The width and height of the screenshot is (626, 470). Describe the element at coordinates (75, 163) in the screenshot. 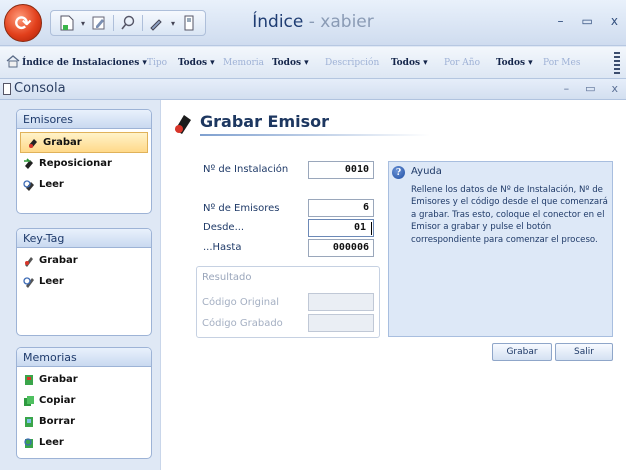

I see `emisores-reposicionar-label: Reposicionar` at that location.